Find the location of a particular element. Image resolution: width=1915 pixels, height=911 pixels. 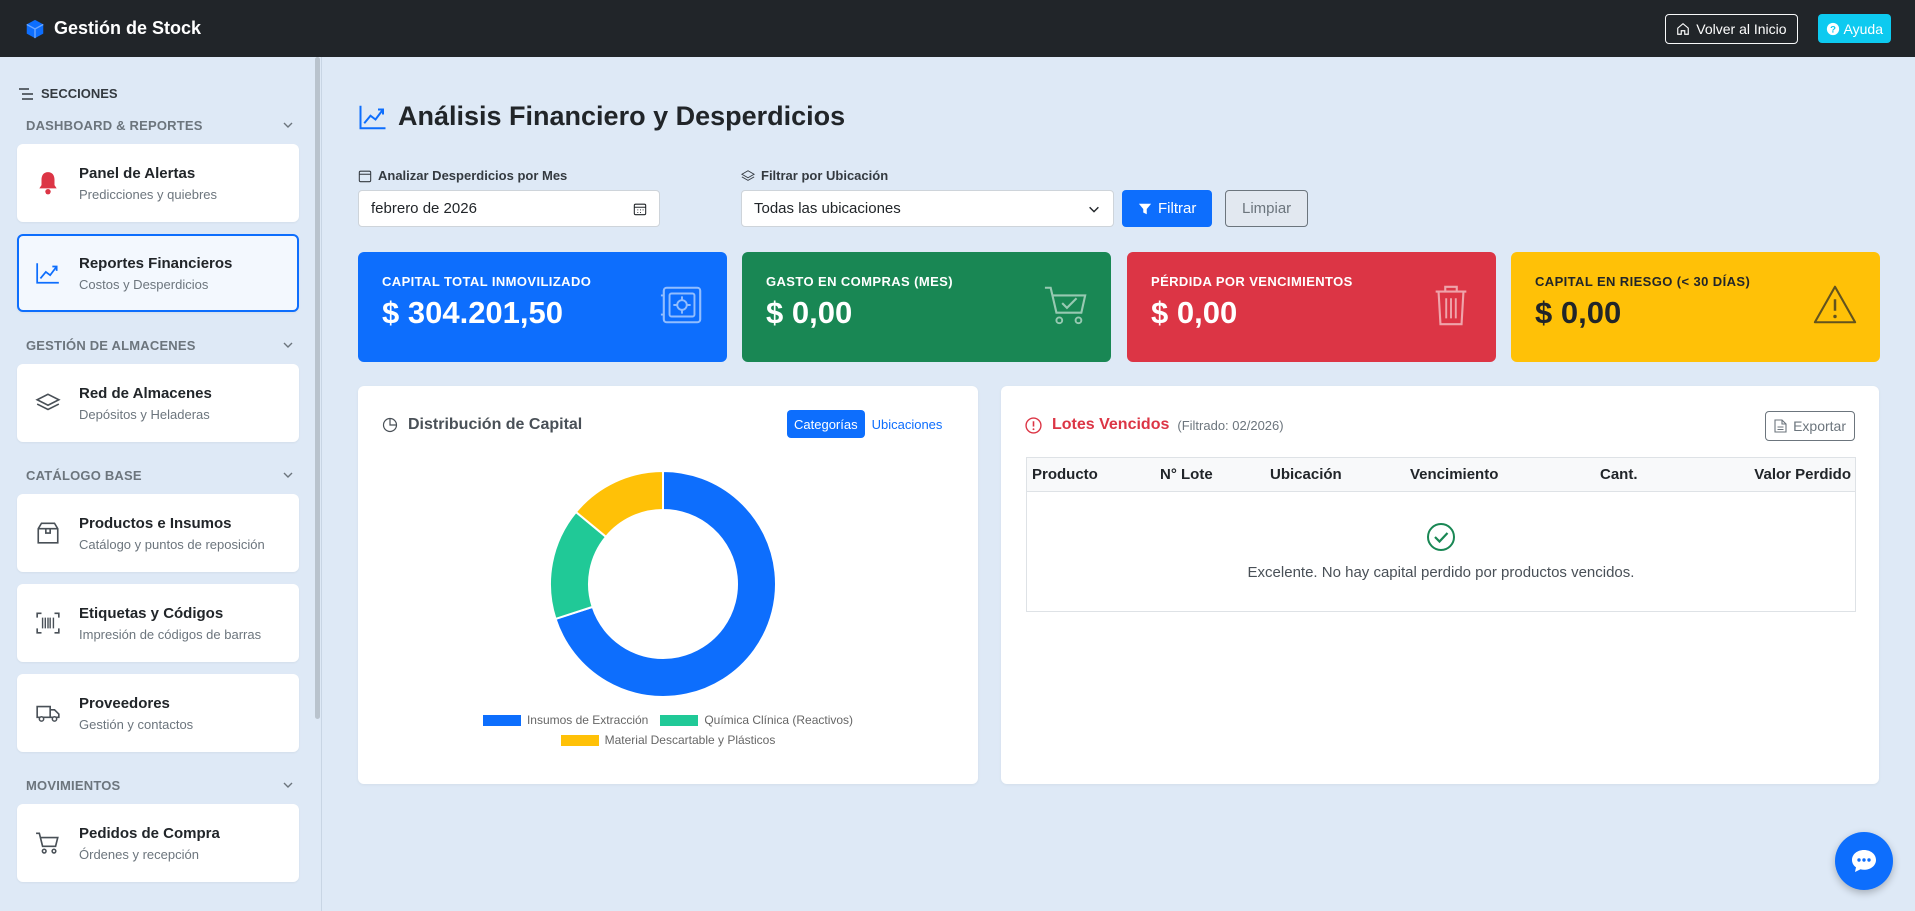

legend-item: Química Clínica (Reactivos) is located at coordinates (756, 720).